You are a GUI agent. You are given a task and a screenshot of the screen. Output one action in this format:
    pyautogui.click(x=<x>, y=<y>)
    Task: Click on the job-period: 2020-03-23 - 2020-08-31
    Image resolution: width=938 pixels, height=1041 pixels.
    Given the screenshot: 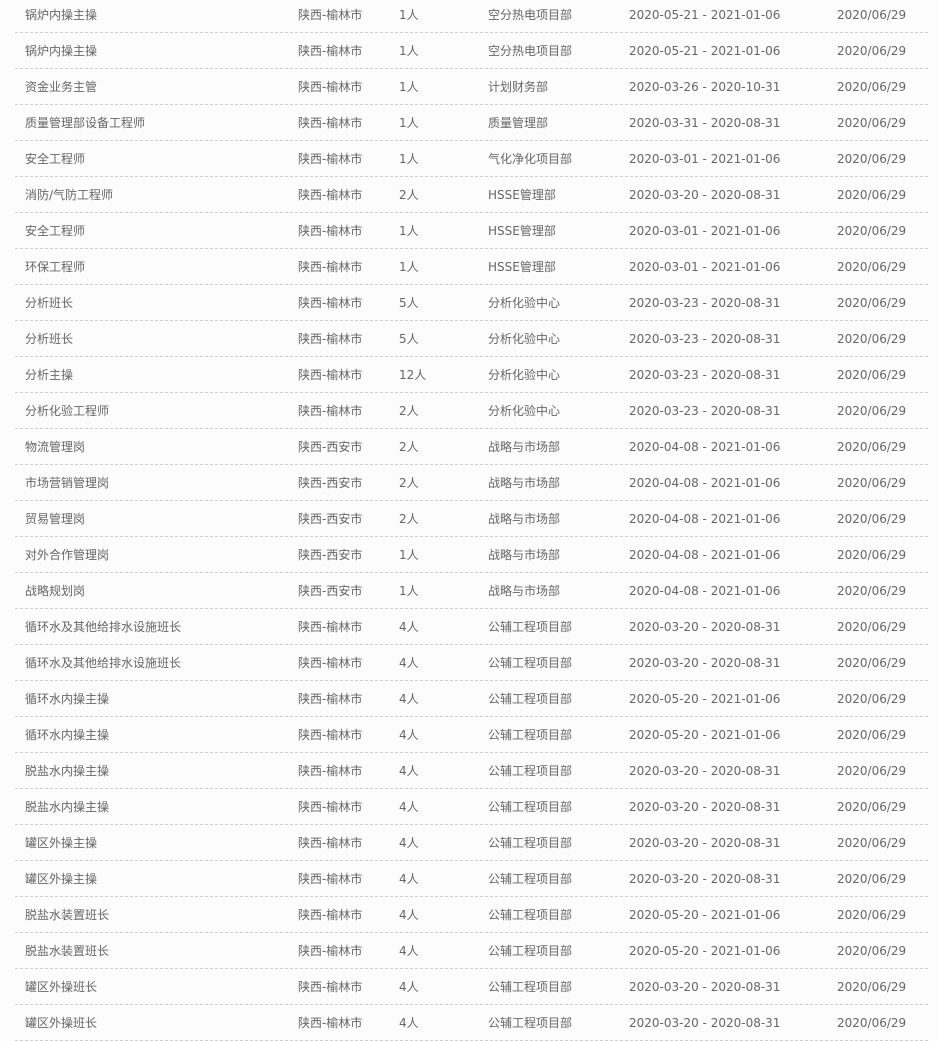 What is the action you would take?
    pyautogui.click(x=705, y=411)
    